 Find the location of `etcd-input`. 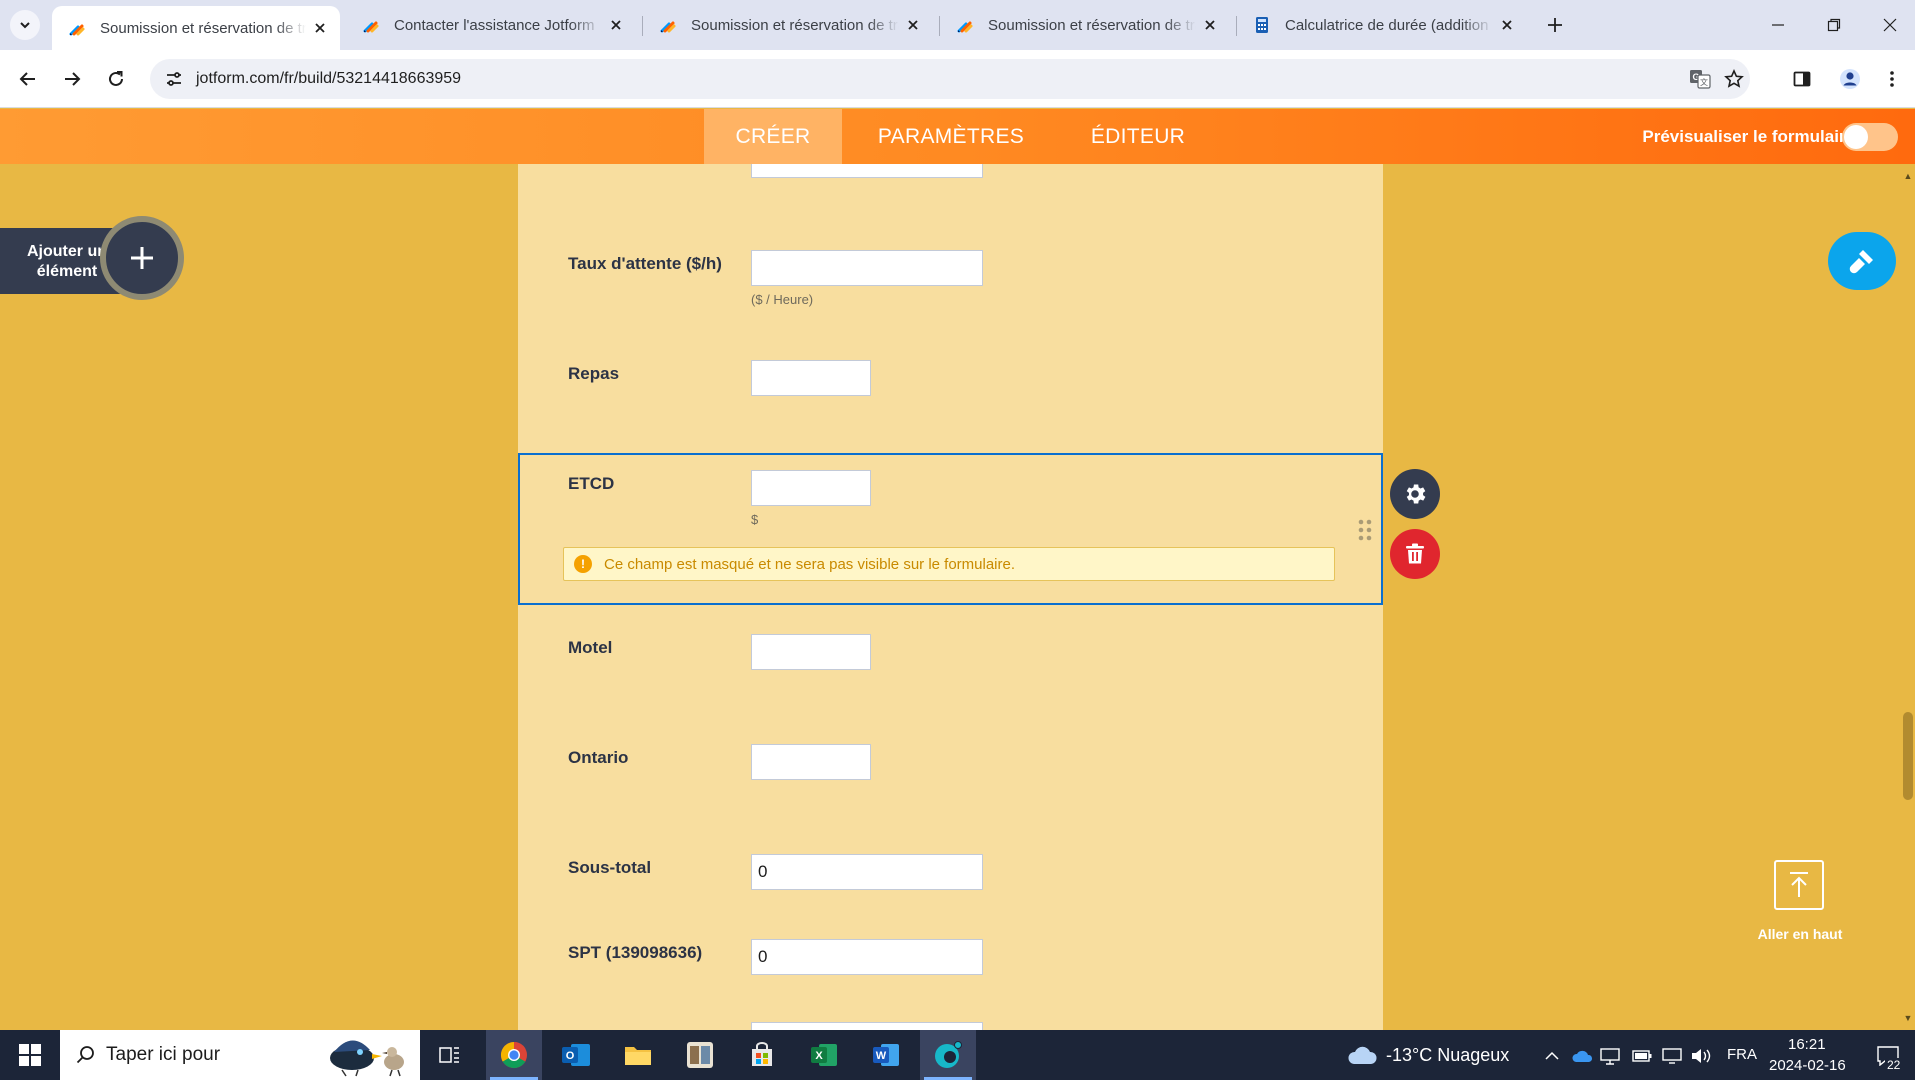

etcd-input is located at coordinates (811, 488).